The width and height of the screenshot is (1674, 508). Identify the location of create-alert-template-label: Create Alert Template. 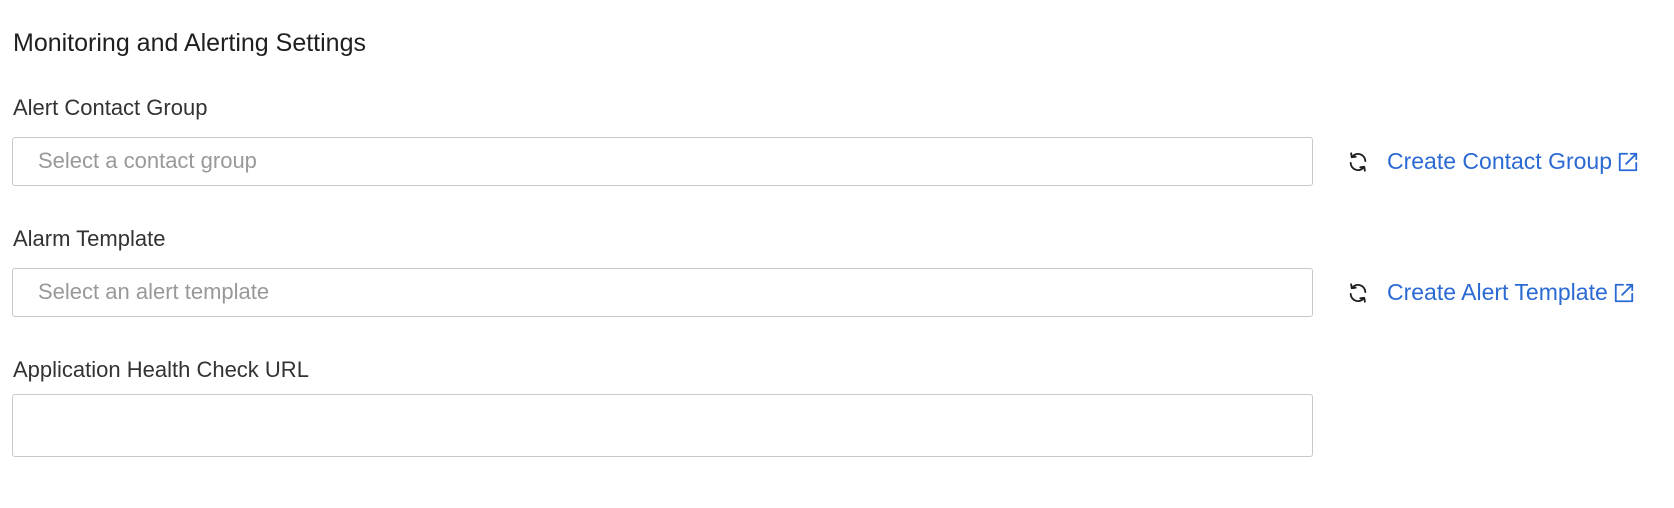
(1497, 292).